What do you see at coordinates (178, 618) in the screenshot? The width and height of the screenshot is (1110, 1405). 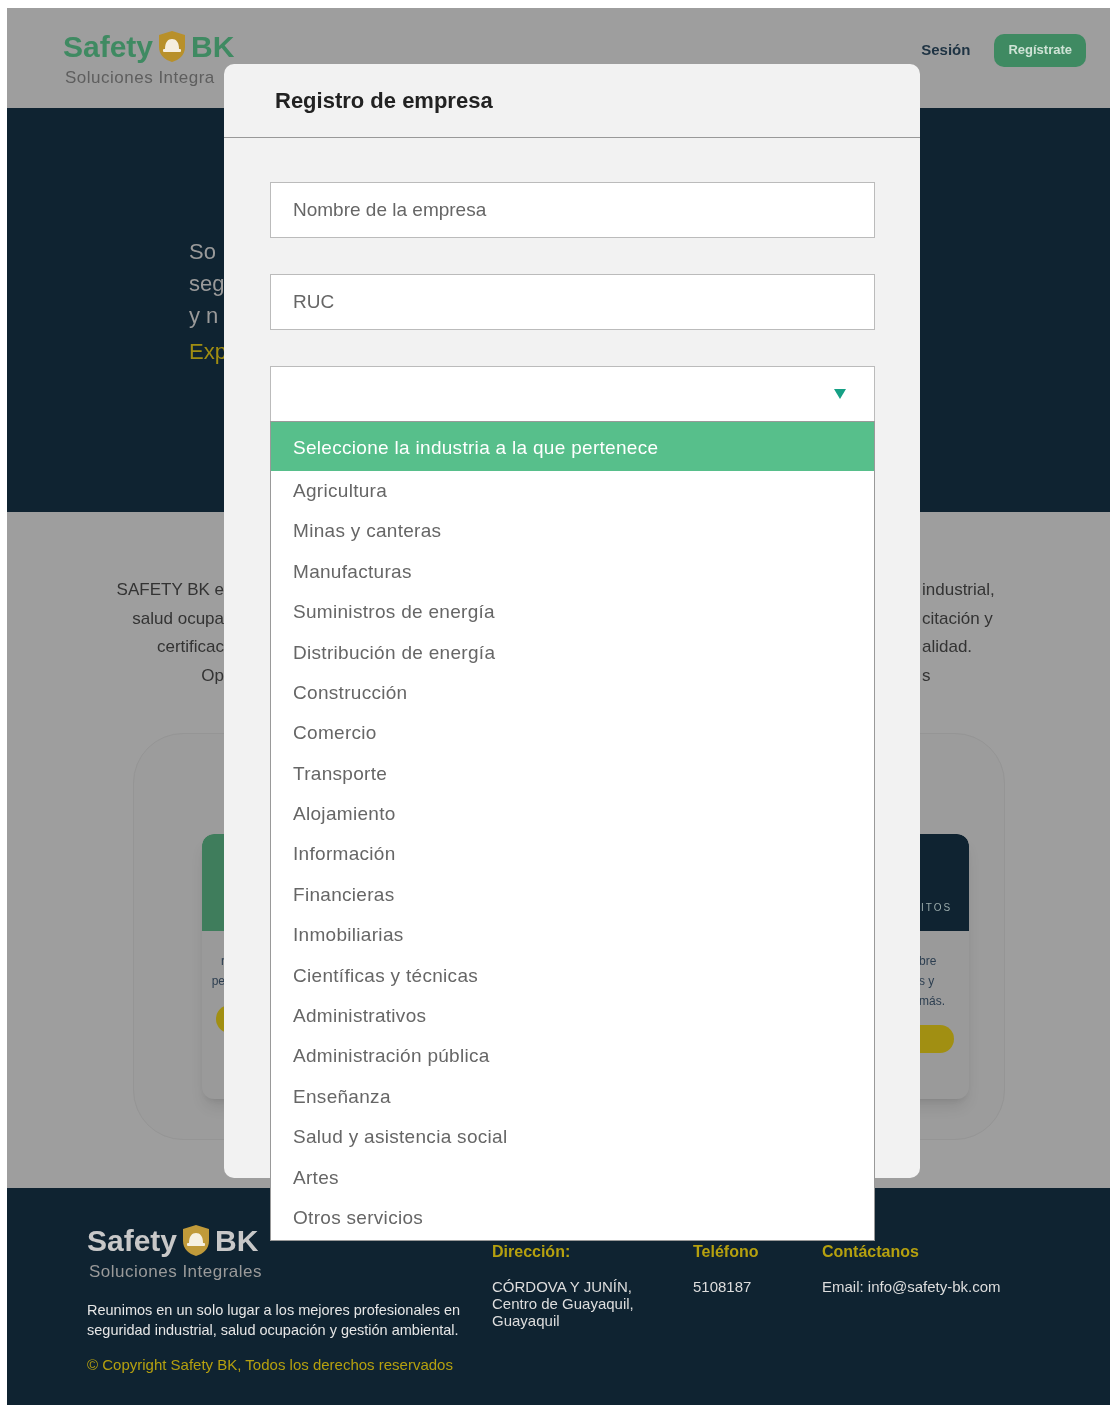 I see `about-text: salud ocupa` at bounding box center [178, 618].